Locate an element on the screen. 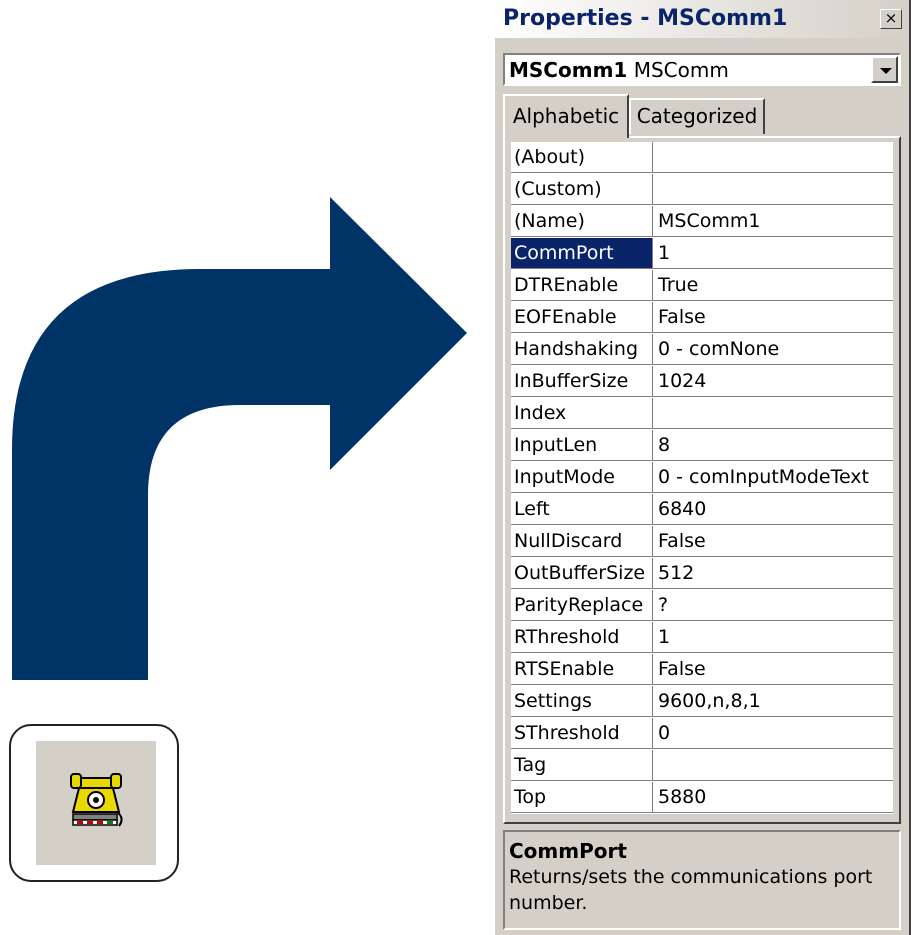 Image resolution: width=911 pixels, height=935 pixels. property-row: InBufferSize 1024 is located at coordinates (702, 382).